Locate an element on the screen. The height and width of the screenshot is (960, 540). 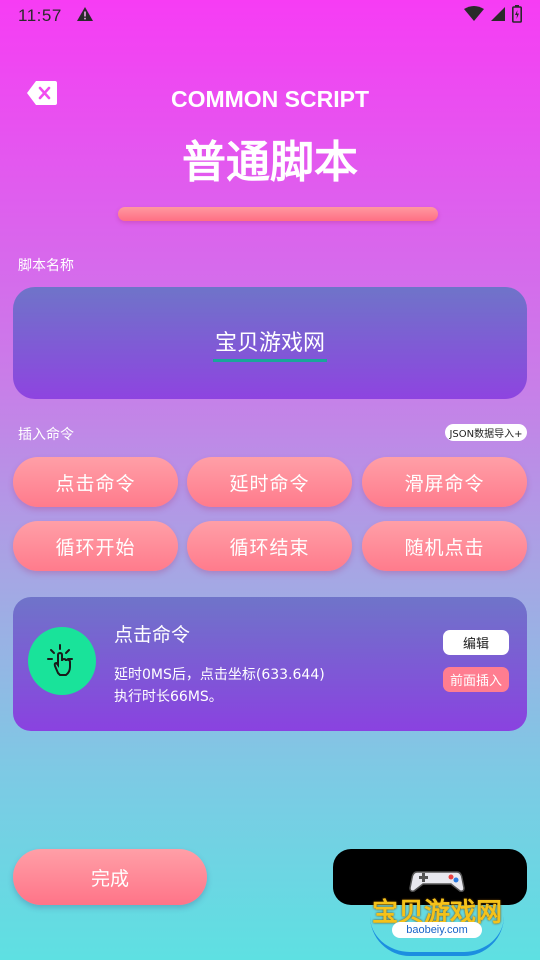
insert-before-button: 前面插入 is located at coordinates (476, 679).